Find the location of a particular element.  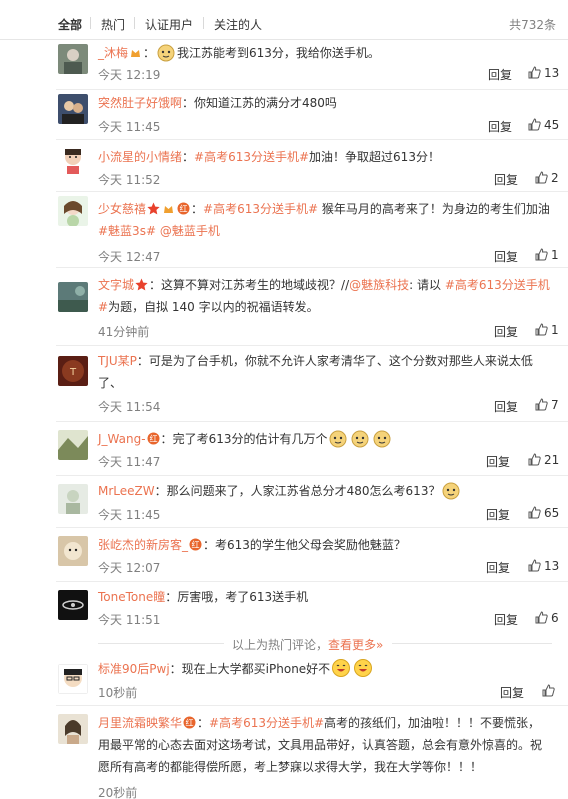

comment-time: 41分钟前 is located at coordinates (124, 332).